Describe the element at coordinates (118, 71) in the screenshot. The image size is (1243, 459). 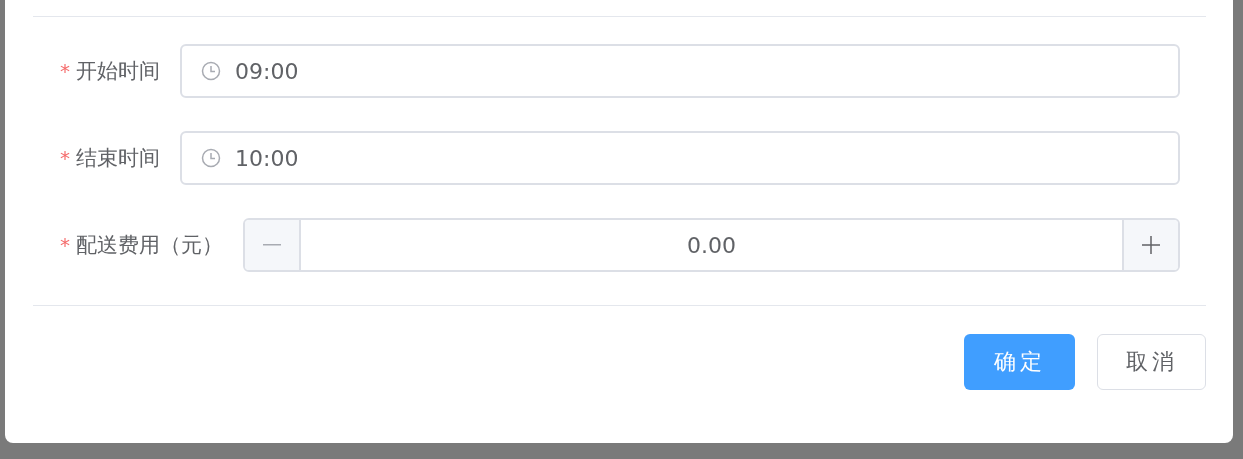
I see `field-label: 开始时间` at that location.